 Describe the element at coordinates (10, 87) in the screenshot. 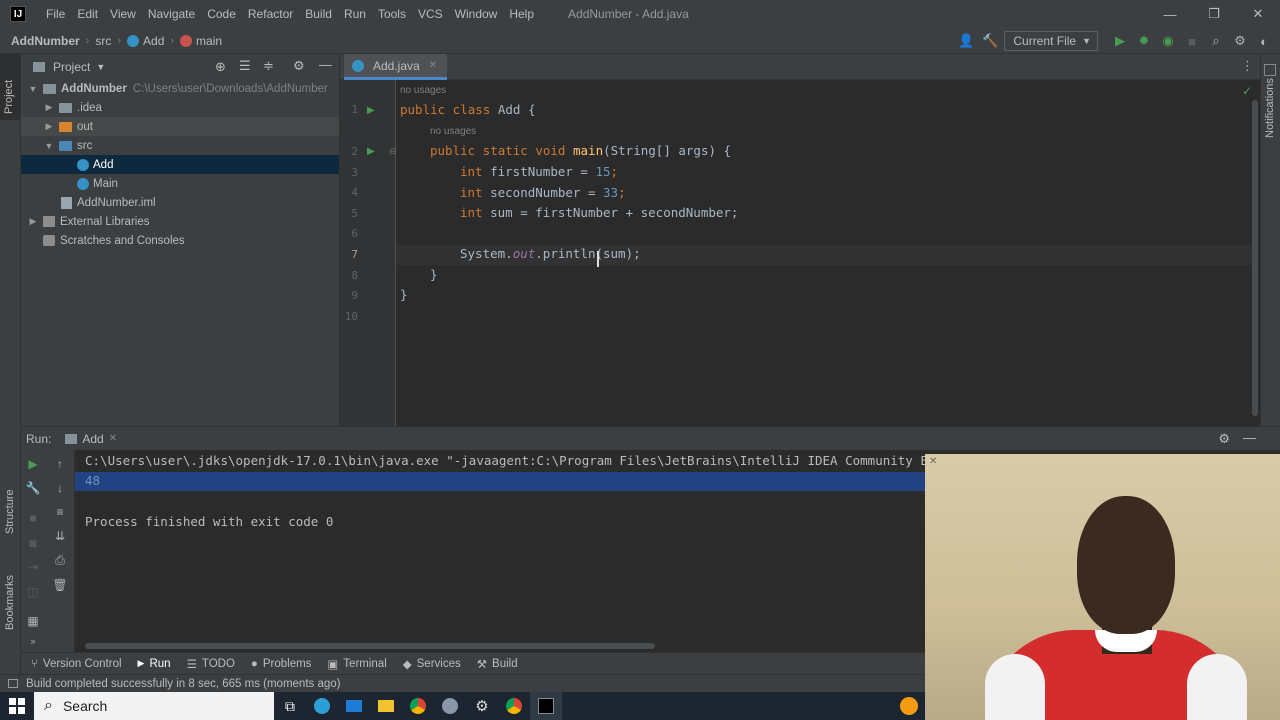

I see `project-stripe-button: Project` at that location.